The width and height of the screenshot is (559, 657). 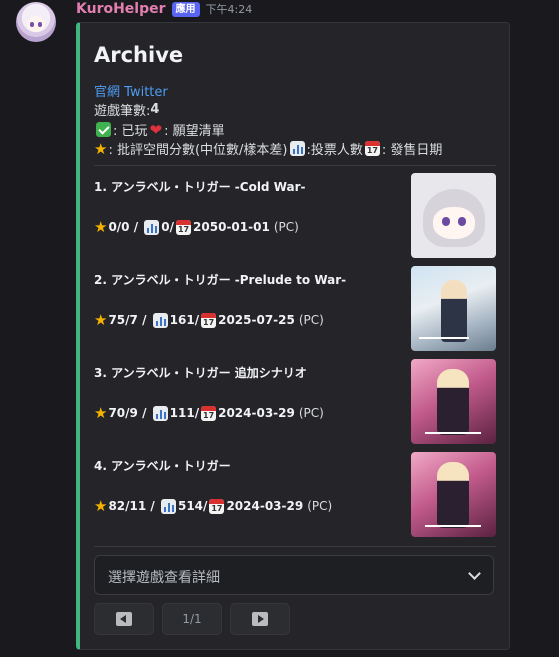 I want to click on chevron-down-icon, so click(x=474, y=573).